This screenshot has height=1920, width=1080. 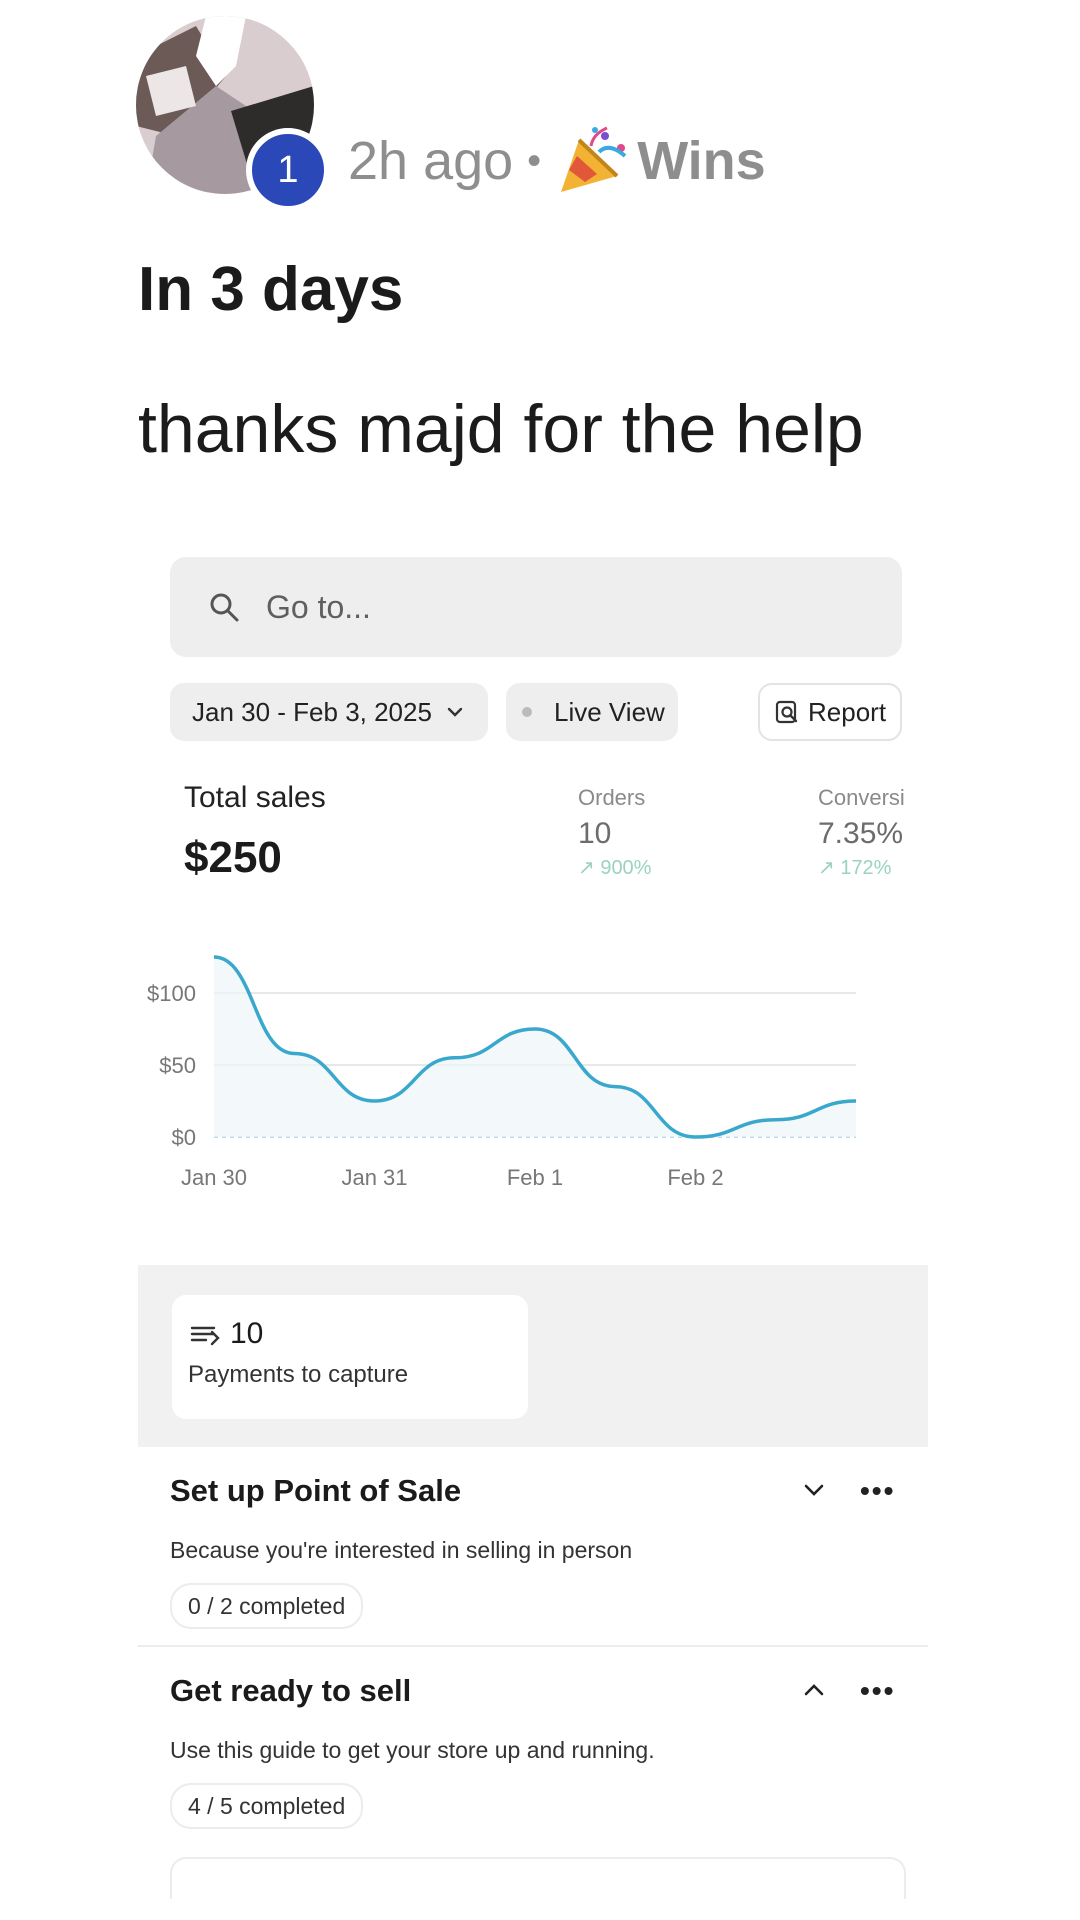 What do you see at coordinates (177, 1065) in the screenshot?
I see `y-tick-label: $50` at bounding box center [177, 1065].